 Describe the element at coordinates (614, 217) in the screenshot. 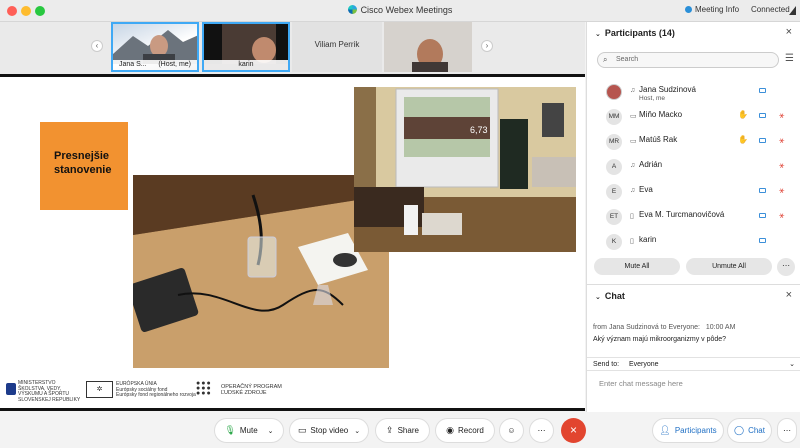

I see `avatar: ET` at that location.